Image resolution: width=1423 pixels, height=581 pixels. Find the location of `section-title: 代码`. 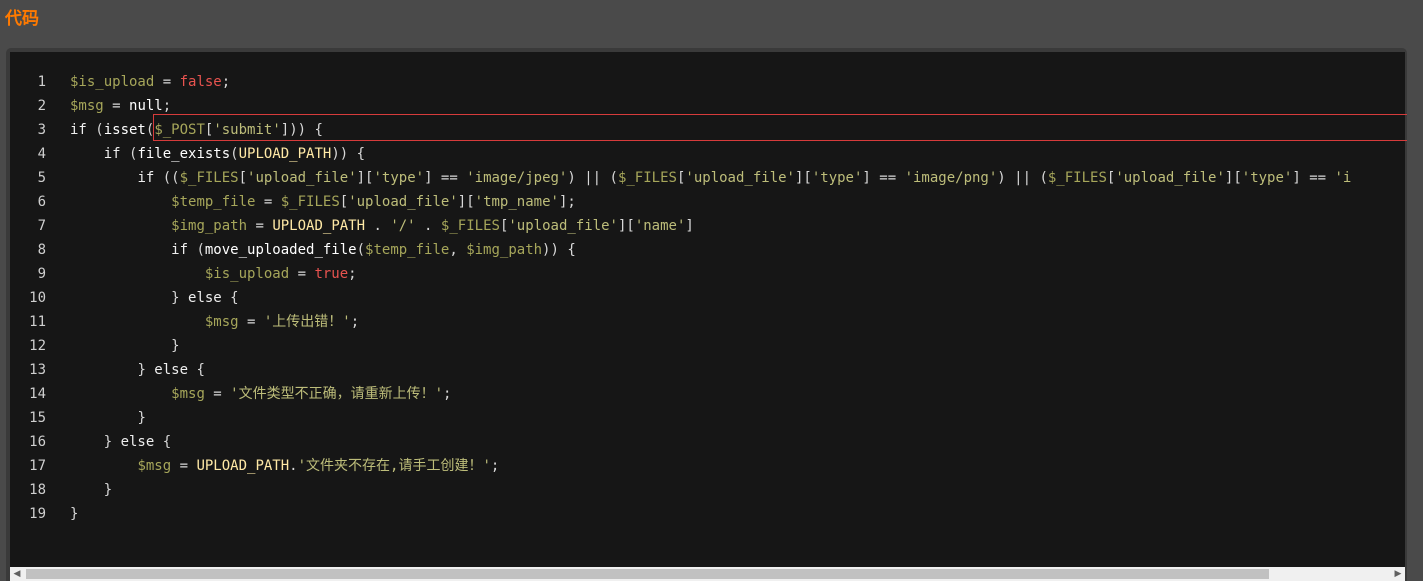

section-title: 代码 is located at coordinates (22, 19).